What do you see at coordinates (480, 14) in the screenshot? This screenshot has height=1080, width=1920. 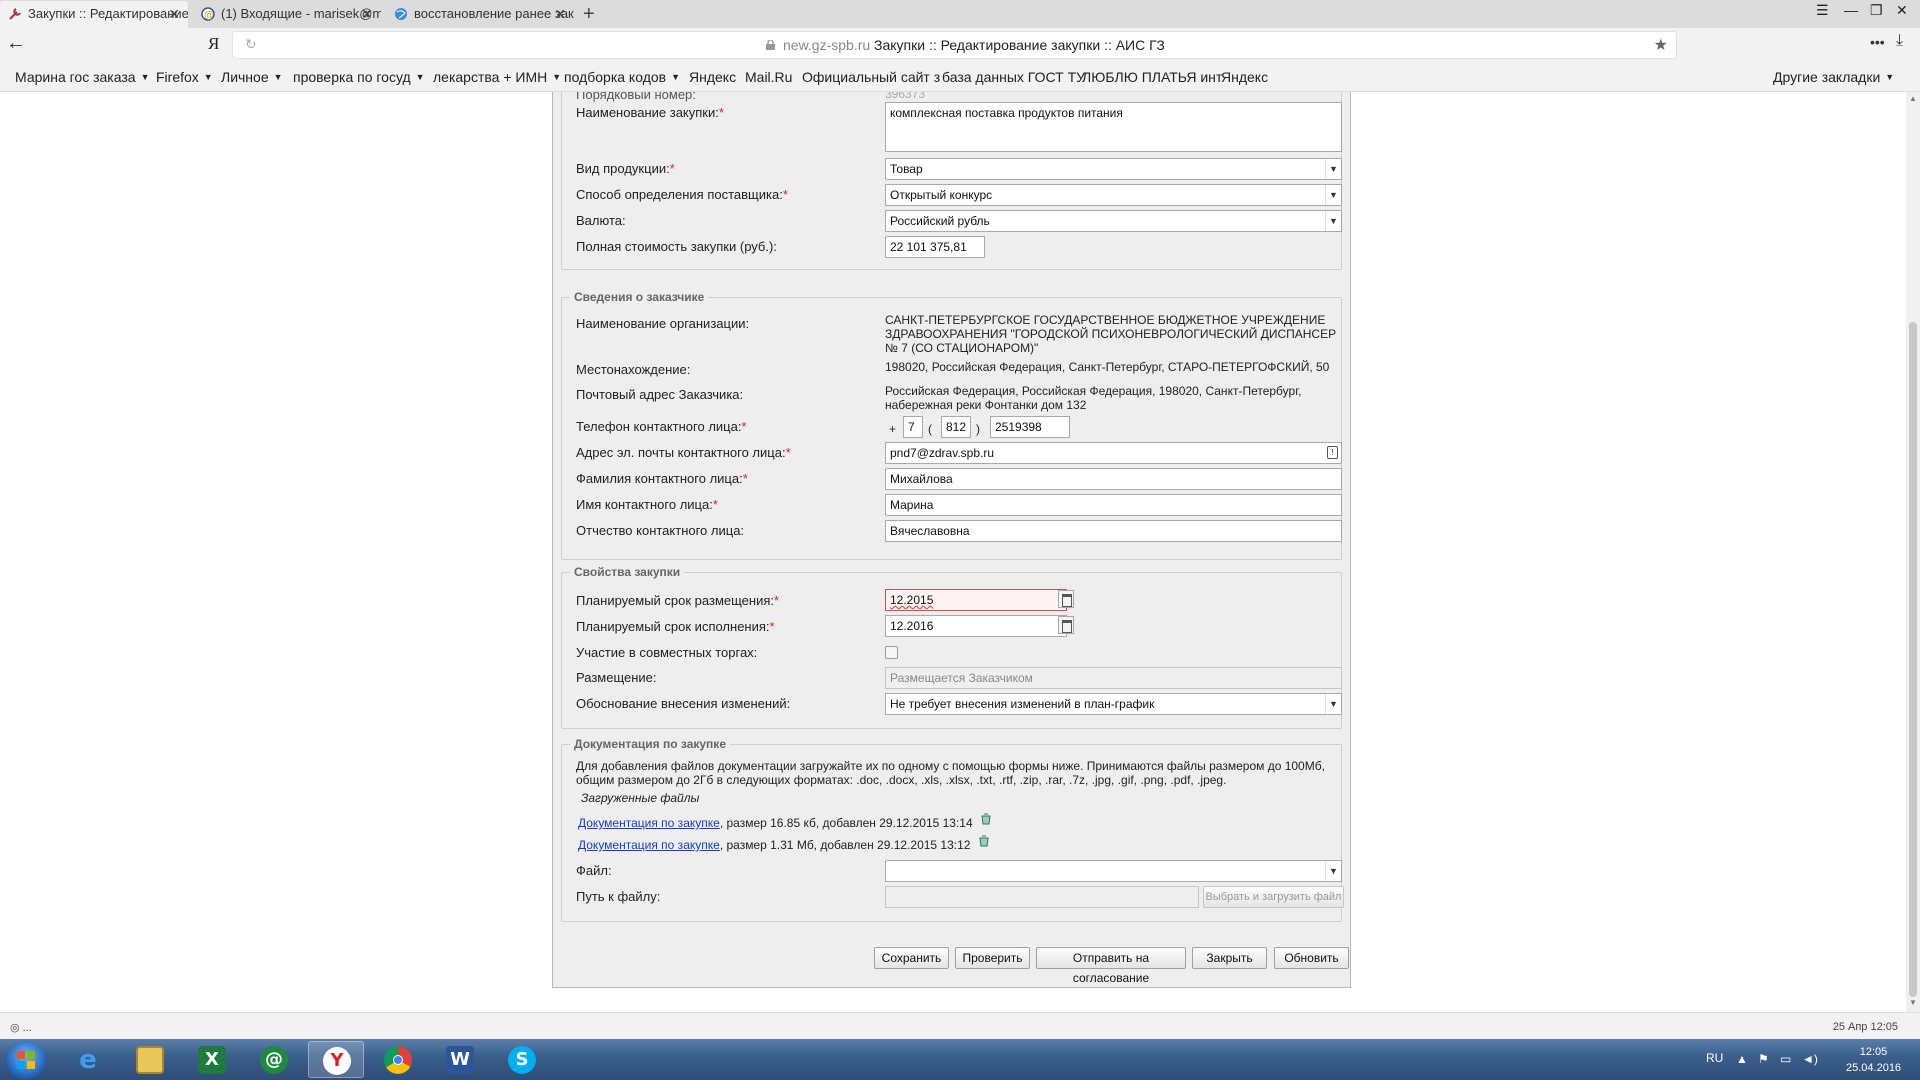 I see `tab-restore: восстановление ранее закр ✕` at bounding box center [480, 14].